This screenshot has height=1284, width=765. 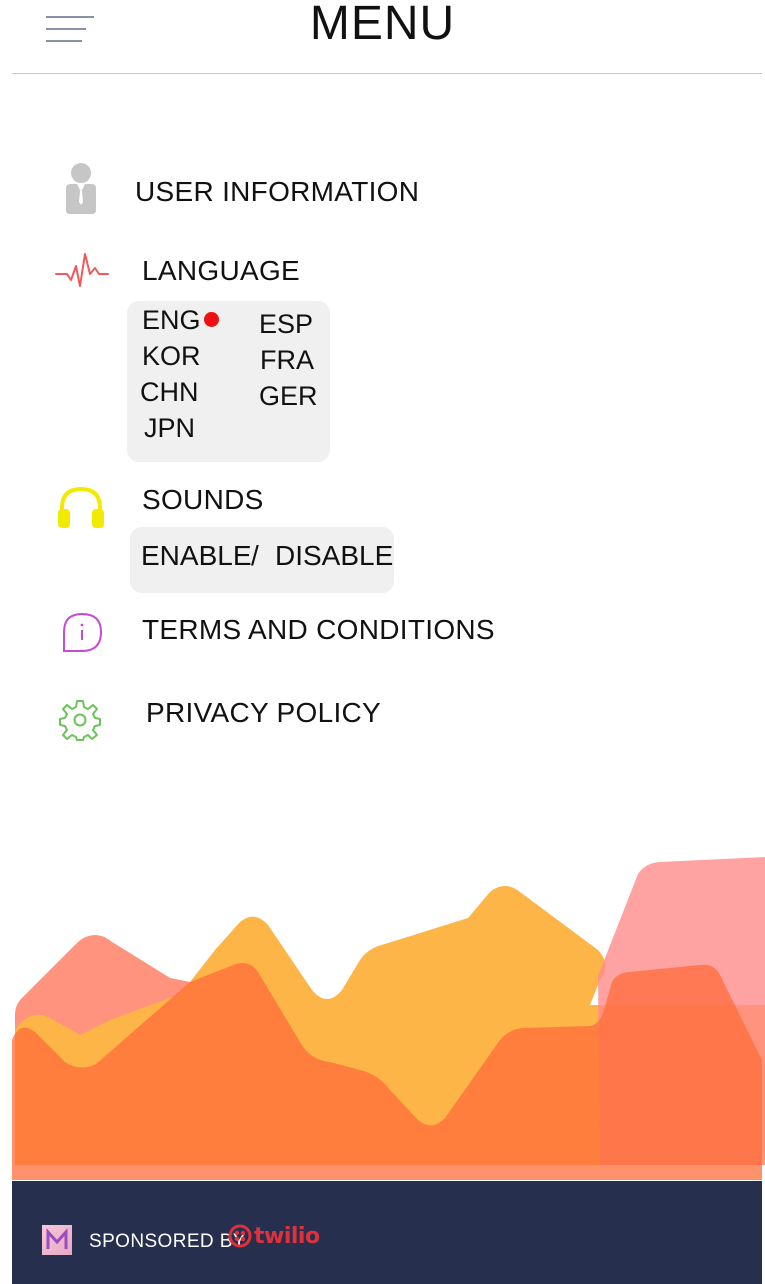 I want to click on language-options-panel: ENG KOR CHN JPN ESP FRA GER, so click(x=228, y=381).